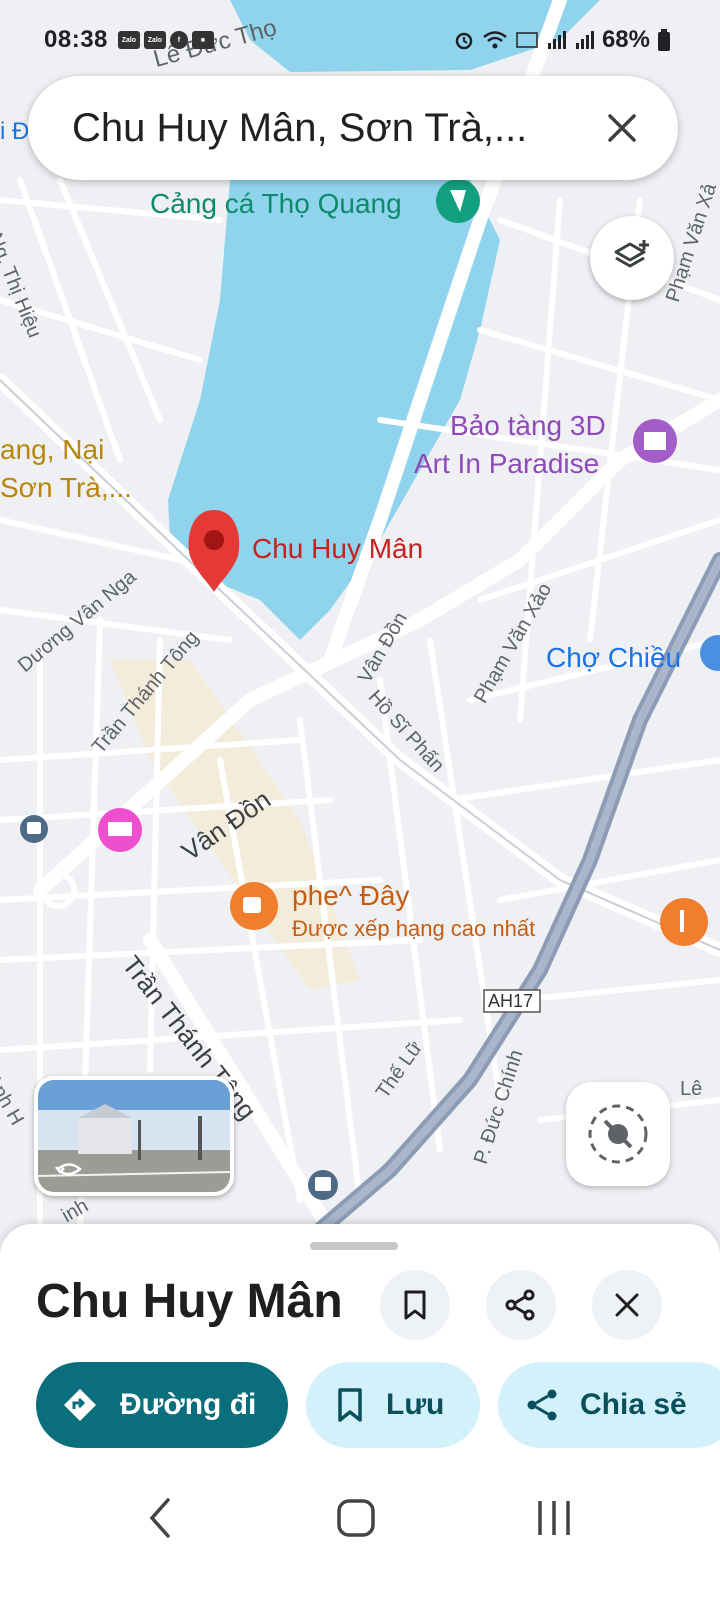 This screenshot has width=720, height=1600. I want to click on save-icon-button, so click(415, 1305).